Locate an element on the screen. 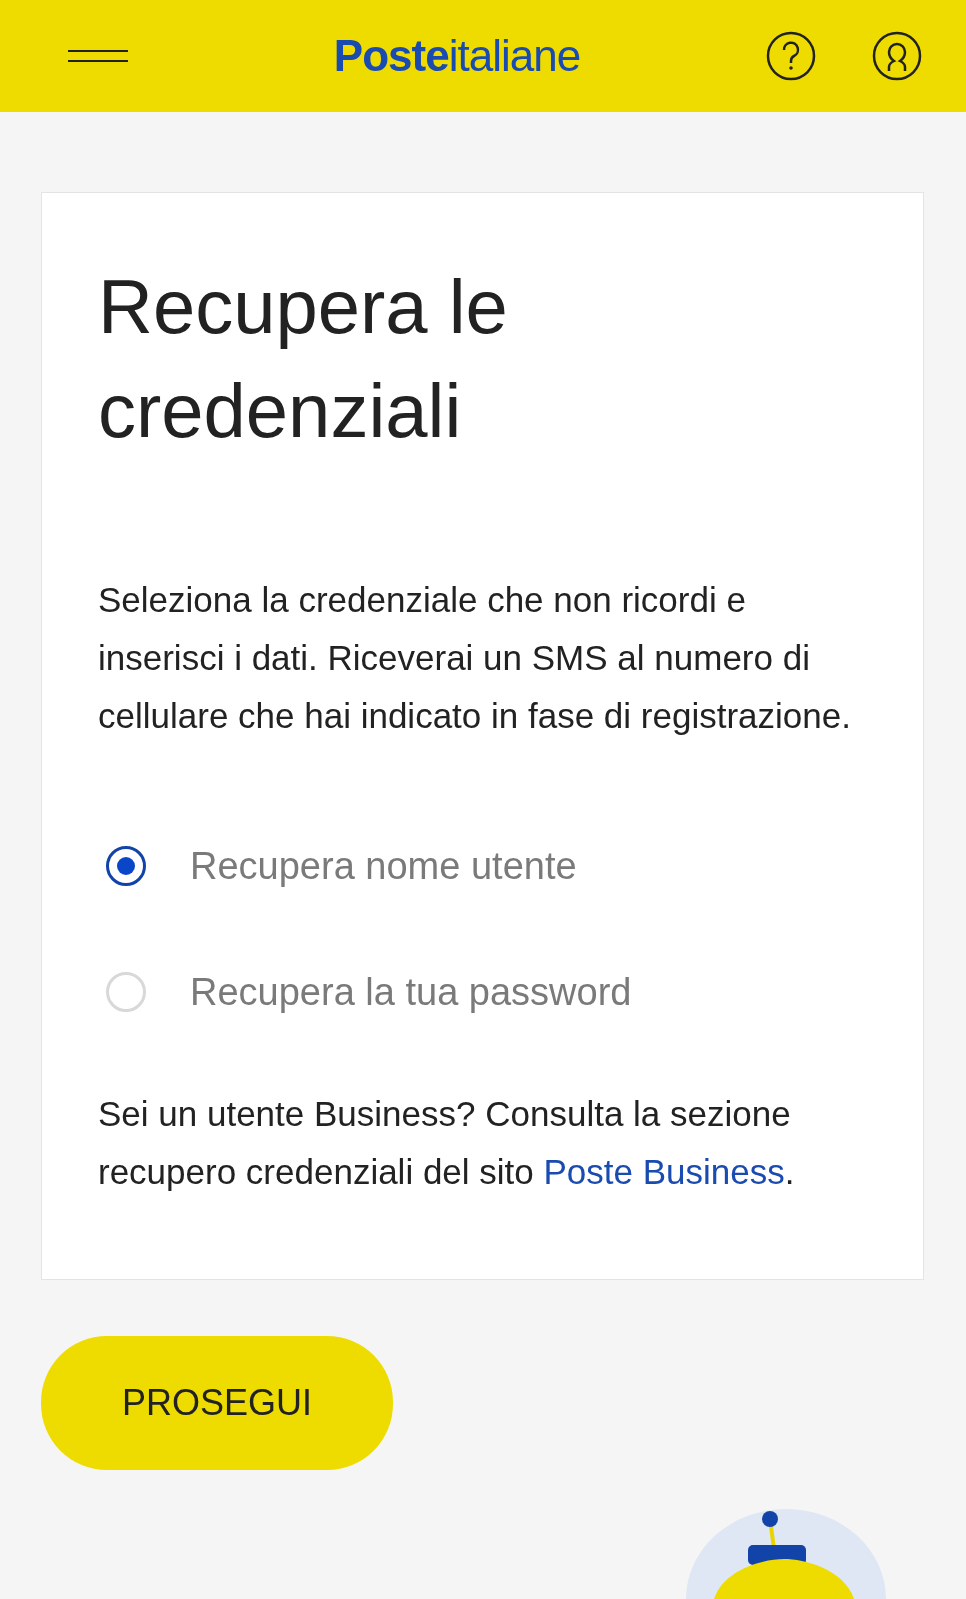 This screenshot has width=966, height=1599. business-link: Poste Business is located at coordinates (664, 1171).